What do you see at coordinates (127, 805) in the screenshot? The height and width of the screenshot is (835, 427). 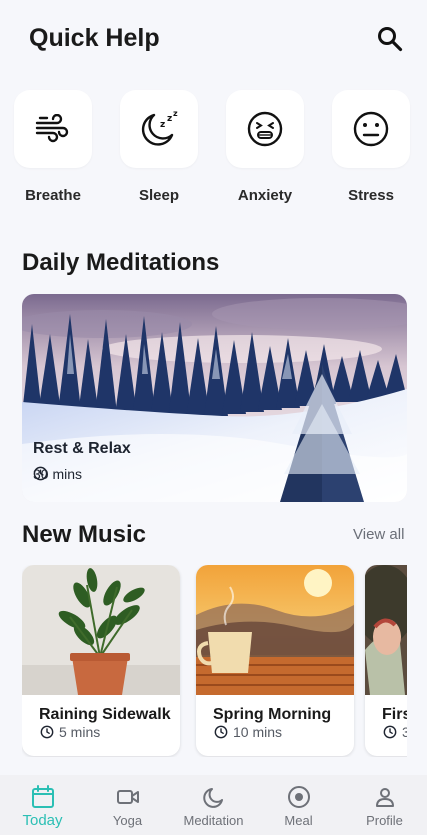 I see `nav-yoga: Yoga` at bounding box center [127, 805].